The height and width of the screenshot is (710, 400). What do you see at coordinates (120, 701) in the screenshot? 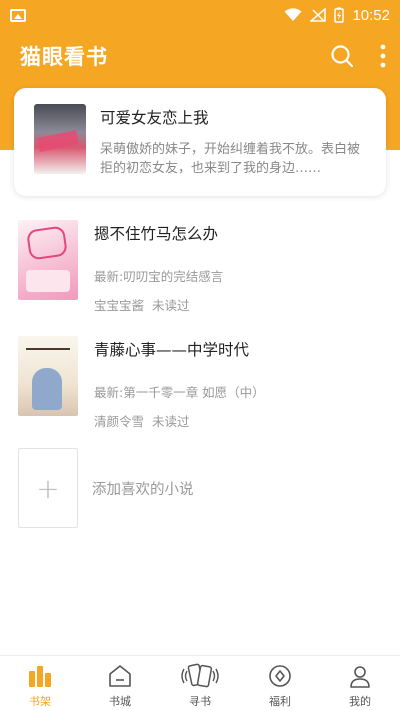
I see `nav-label-bookstore: 书城` at bounding box center [120, 701].